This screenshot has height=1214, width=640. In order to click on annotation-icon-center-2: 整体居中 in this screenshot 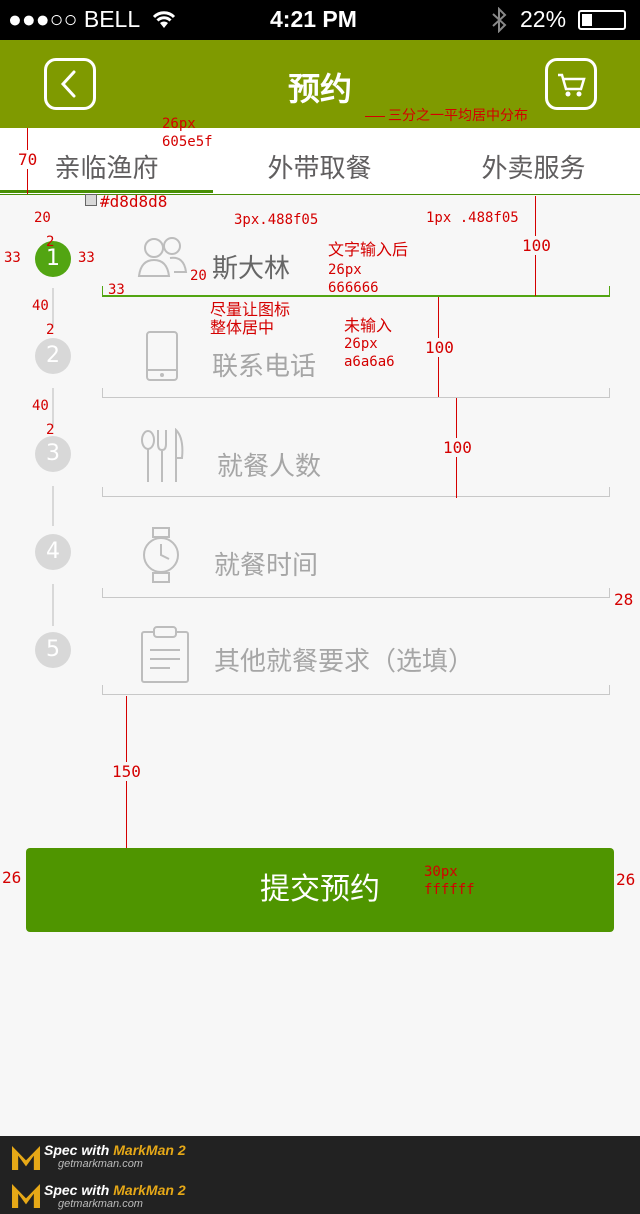, I will do `click(242, 327)`.